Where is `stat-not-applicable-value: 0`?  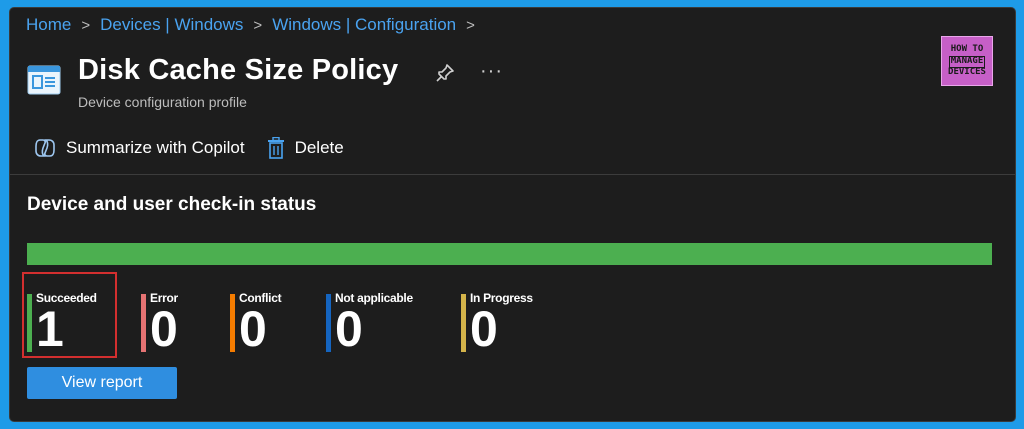 stat-not-applicable-value: 0 is located at coordinates (349, 329).